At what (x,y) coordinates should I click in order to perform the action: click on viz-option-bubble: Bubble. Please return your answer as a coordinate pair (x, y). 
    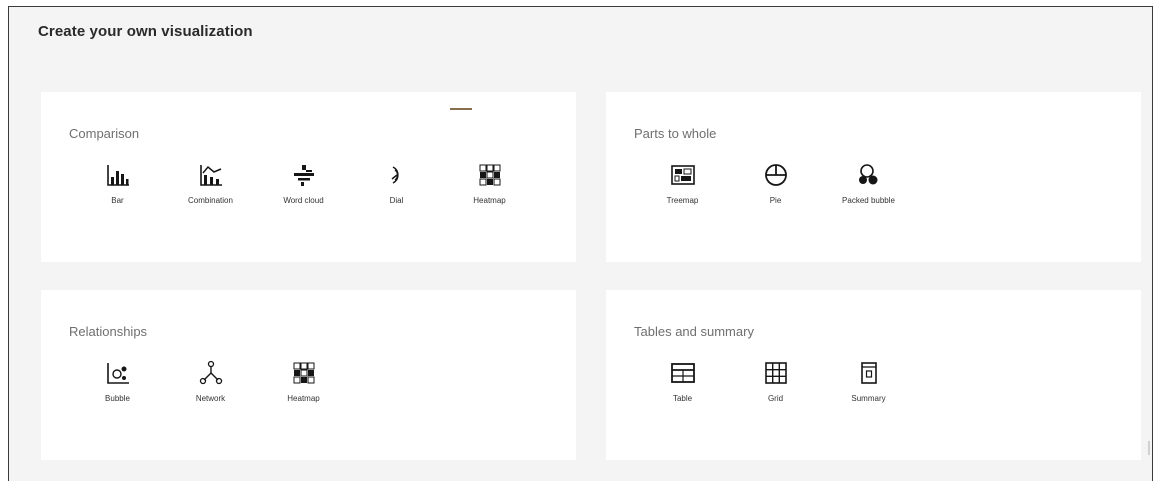
    Looking at the image, I should click on (117, 381).